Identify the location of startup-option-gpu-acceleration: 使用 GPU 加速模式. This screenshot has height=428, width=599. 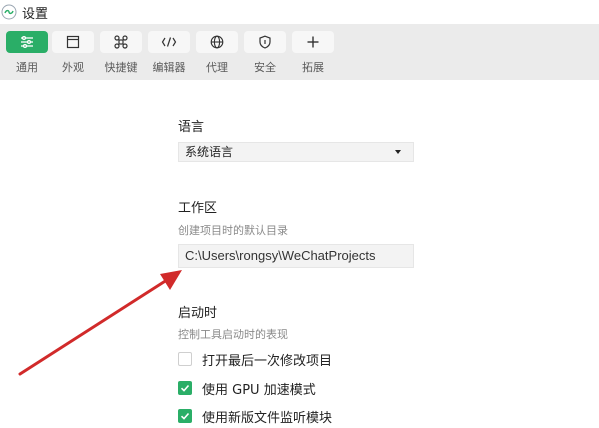
(247, 389).